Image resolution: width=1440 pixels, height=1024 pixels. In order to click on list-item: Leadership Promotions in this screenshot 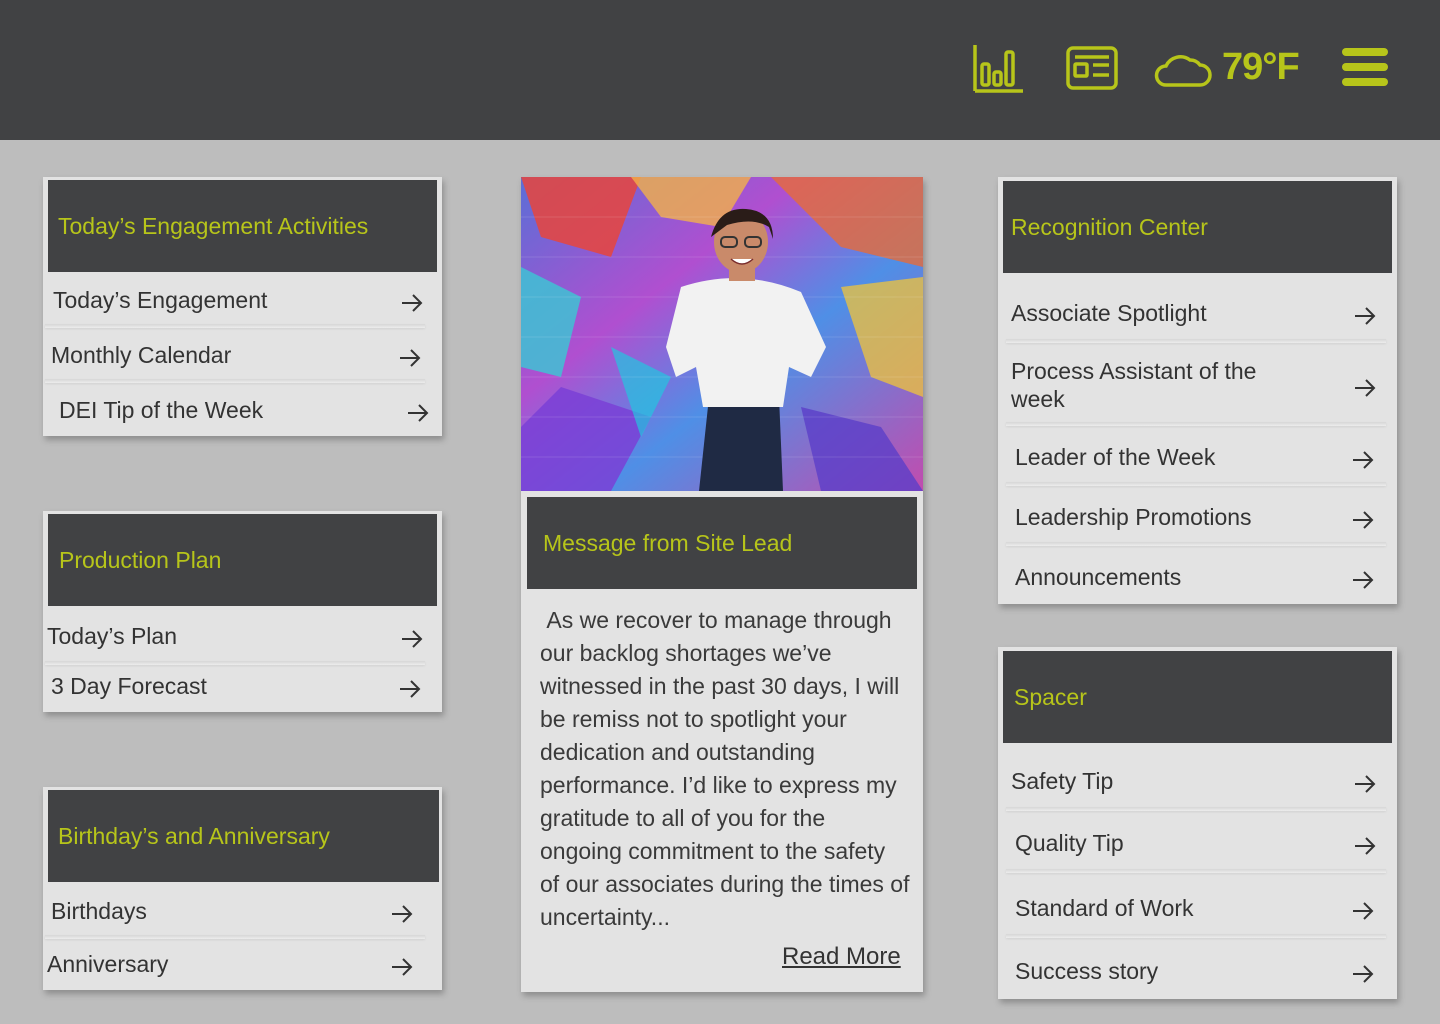, I will do `click(1194, 517)`.